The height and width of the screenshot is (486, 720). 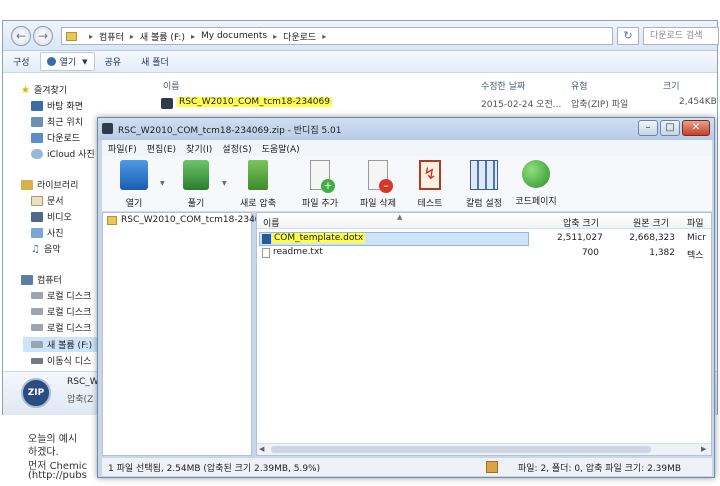 I want to click on open-archive-button: 열기, so click(x=134, y=184).